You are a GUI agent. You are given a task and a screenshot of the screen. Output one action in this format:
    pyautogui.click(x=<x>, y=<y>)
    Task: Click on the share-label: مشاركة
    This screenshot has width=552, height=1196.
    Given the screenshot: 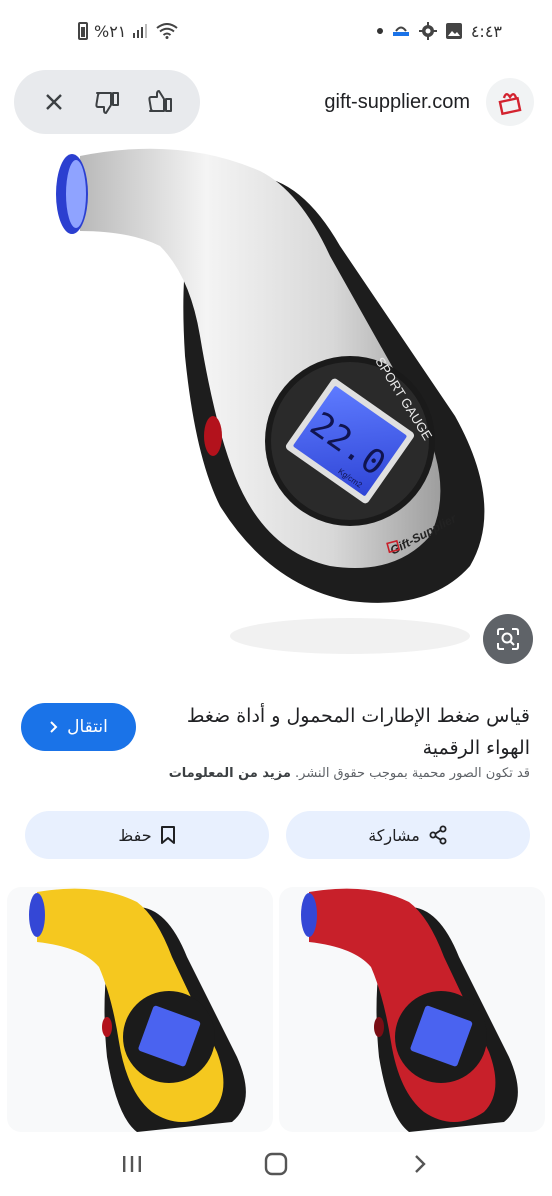 What is the action you would take?
    pyautogui.click(x=394, y=835)
    